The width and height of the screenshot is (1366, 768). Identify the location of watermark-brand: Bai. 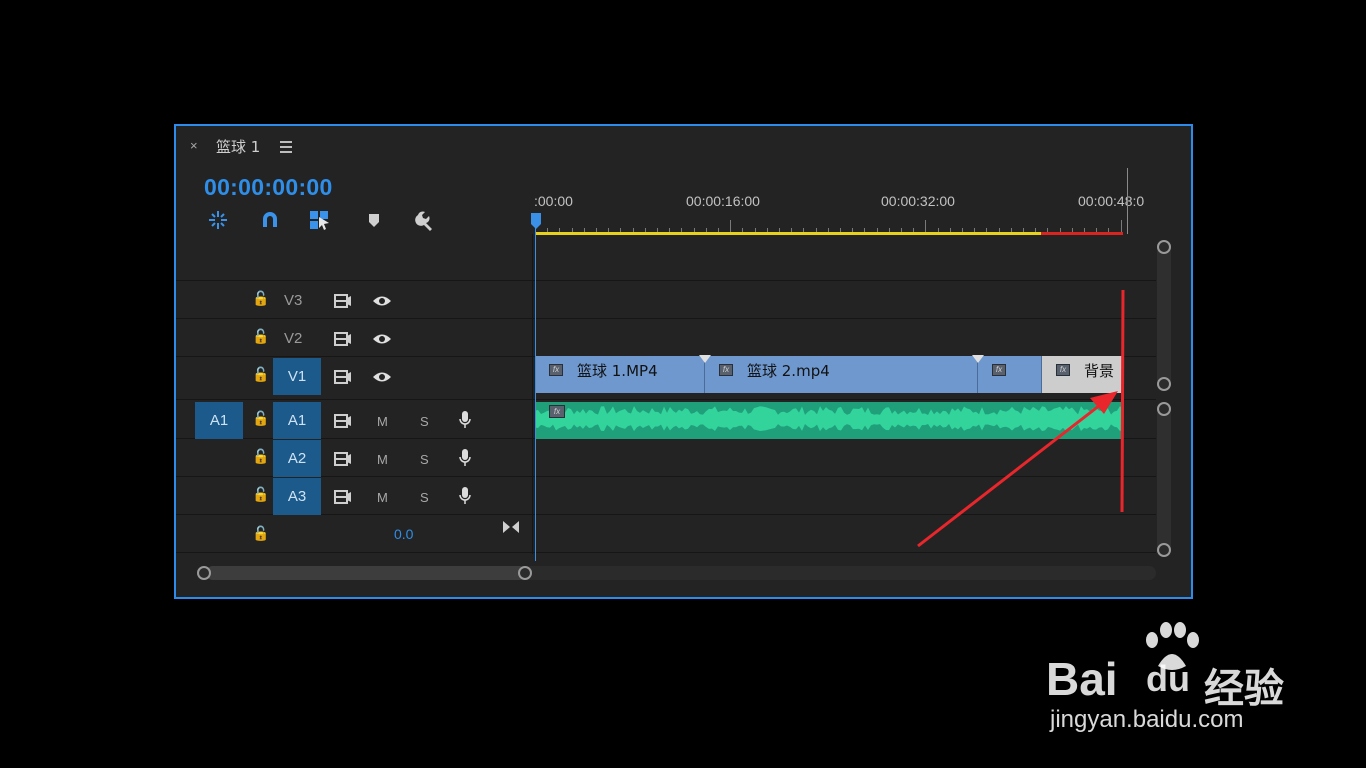
(1082, 679).